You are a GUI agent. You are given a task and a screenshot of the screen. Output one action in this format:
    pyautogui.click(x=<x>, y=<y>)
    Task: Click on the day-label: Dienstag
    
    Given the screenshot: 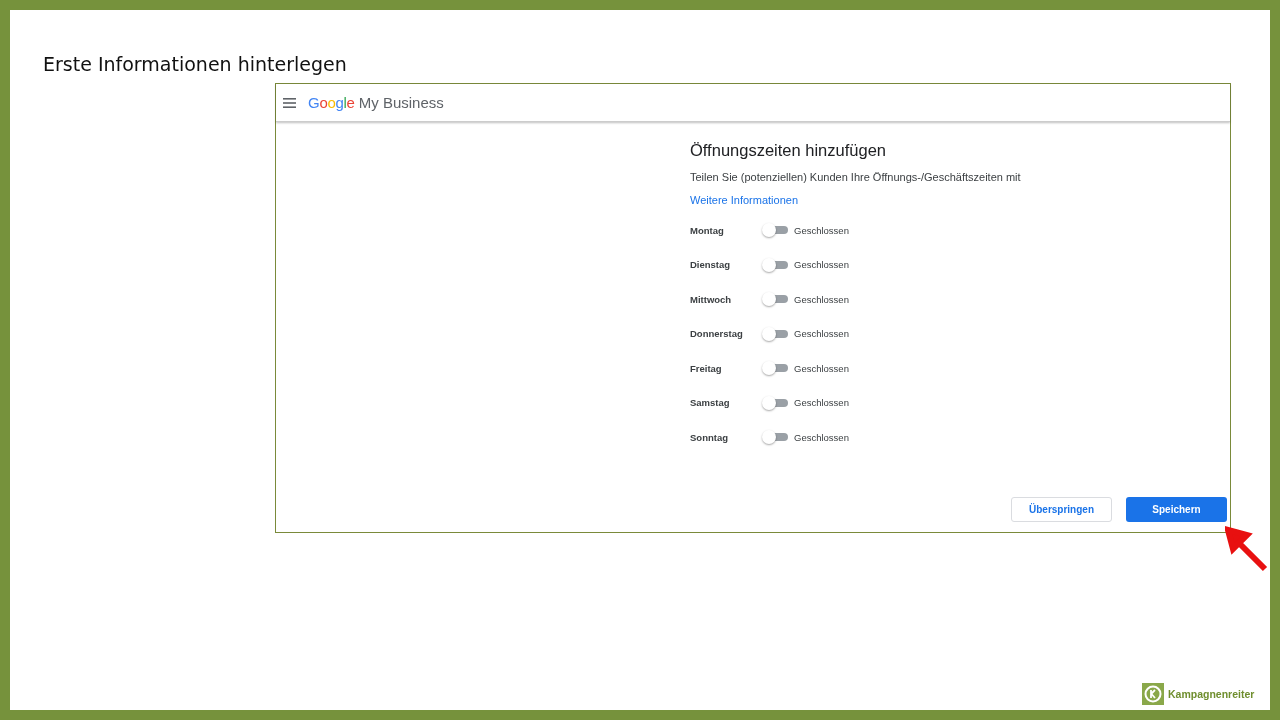 What is the action you would take?
    pyautogui.click(x=711, y=264)
    